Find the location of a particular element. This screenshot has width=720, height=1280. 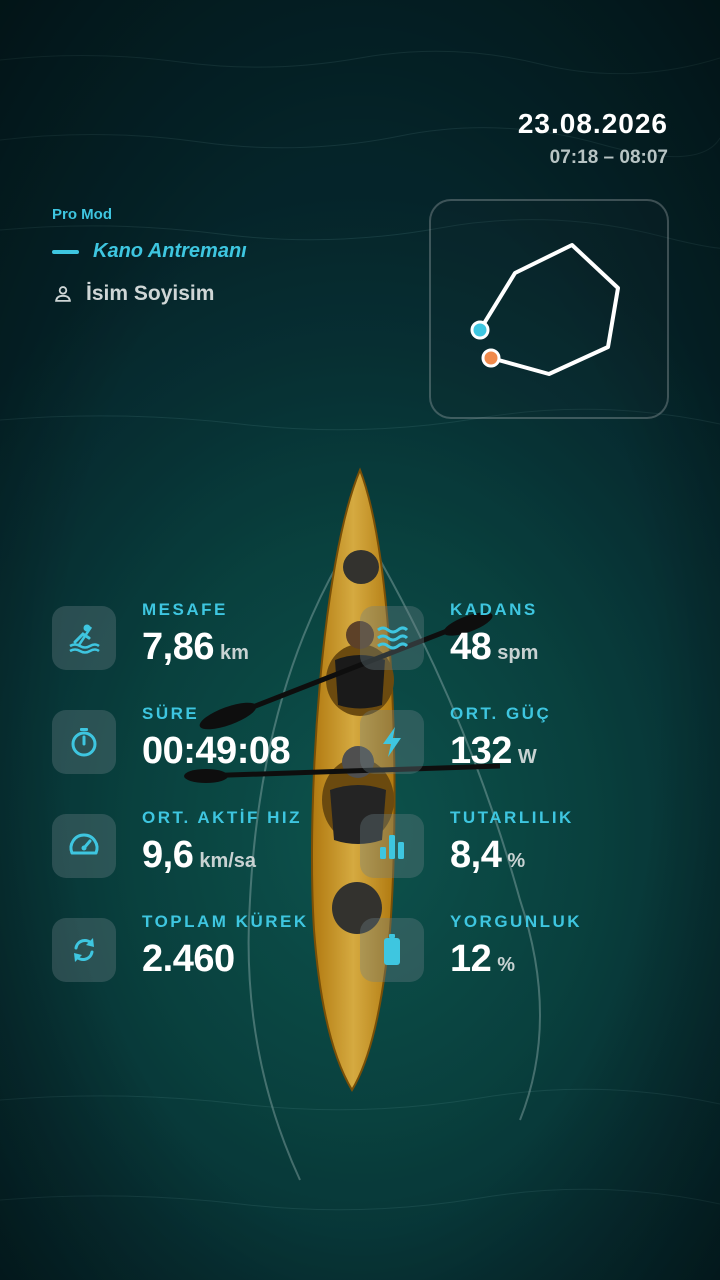

user-name: İsim Soyisim is located at coordinates (150, 293).